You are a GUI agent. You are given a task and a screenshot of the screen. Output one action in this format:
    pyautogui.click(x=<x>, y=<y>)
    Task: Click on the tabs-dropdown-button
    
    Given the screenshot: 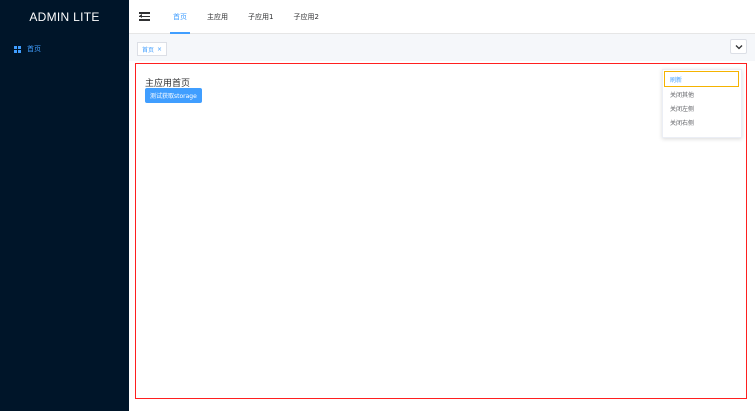 What is the action you would take?
    pyautogui.click(x=738, y=46)
    